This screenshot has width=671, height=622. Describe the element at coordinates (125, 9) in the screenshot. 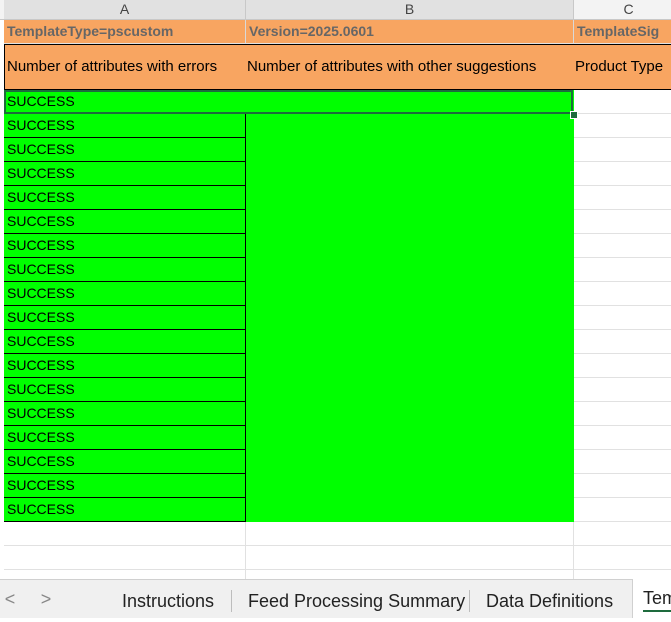

I see `column-header-a: A` at that location.